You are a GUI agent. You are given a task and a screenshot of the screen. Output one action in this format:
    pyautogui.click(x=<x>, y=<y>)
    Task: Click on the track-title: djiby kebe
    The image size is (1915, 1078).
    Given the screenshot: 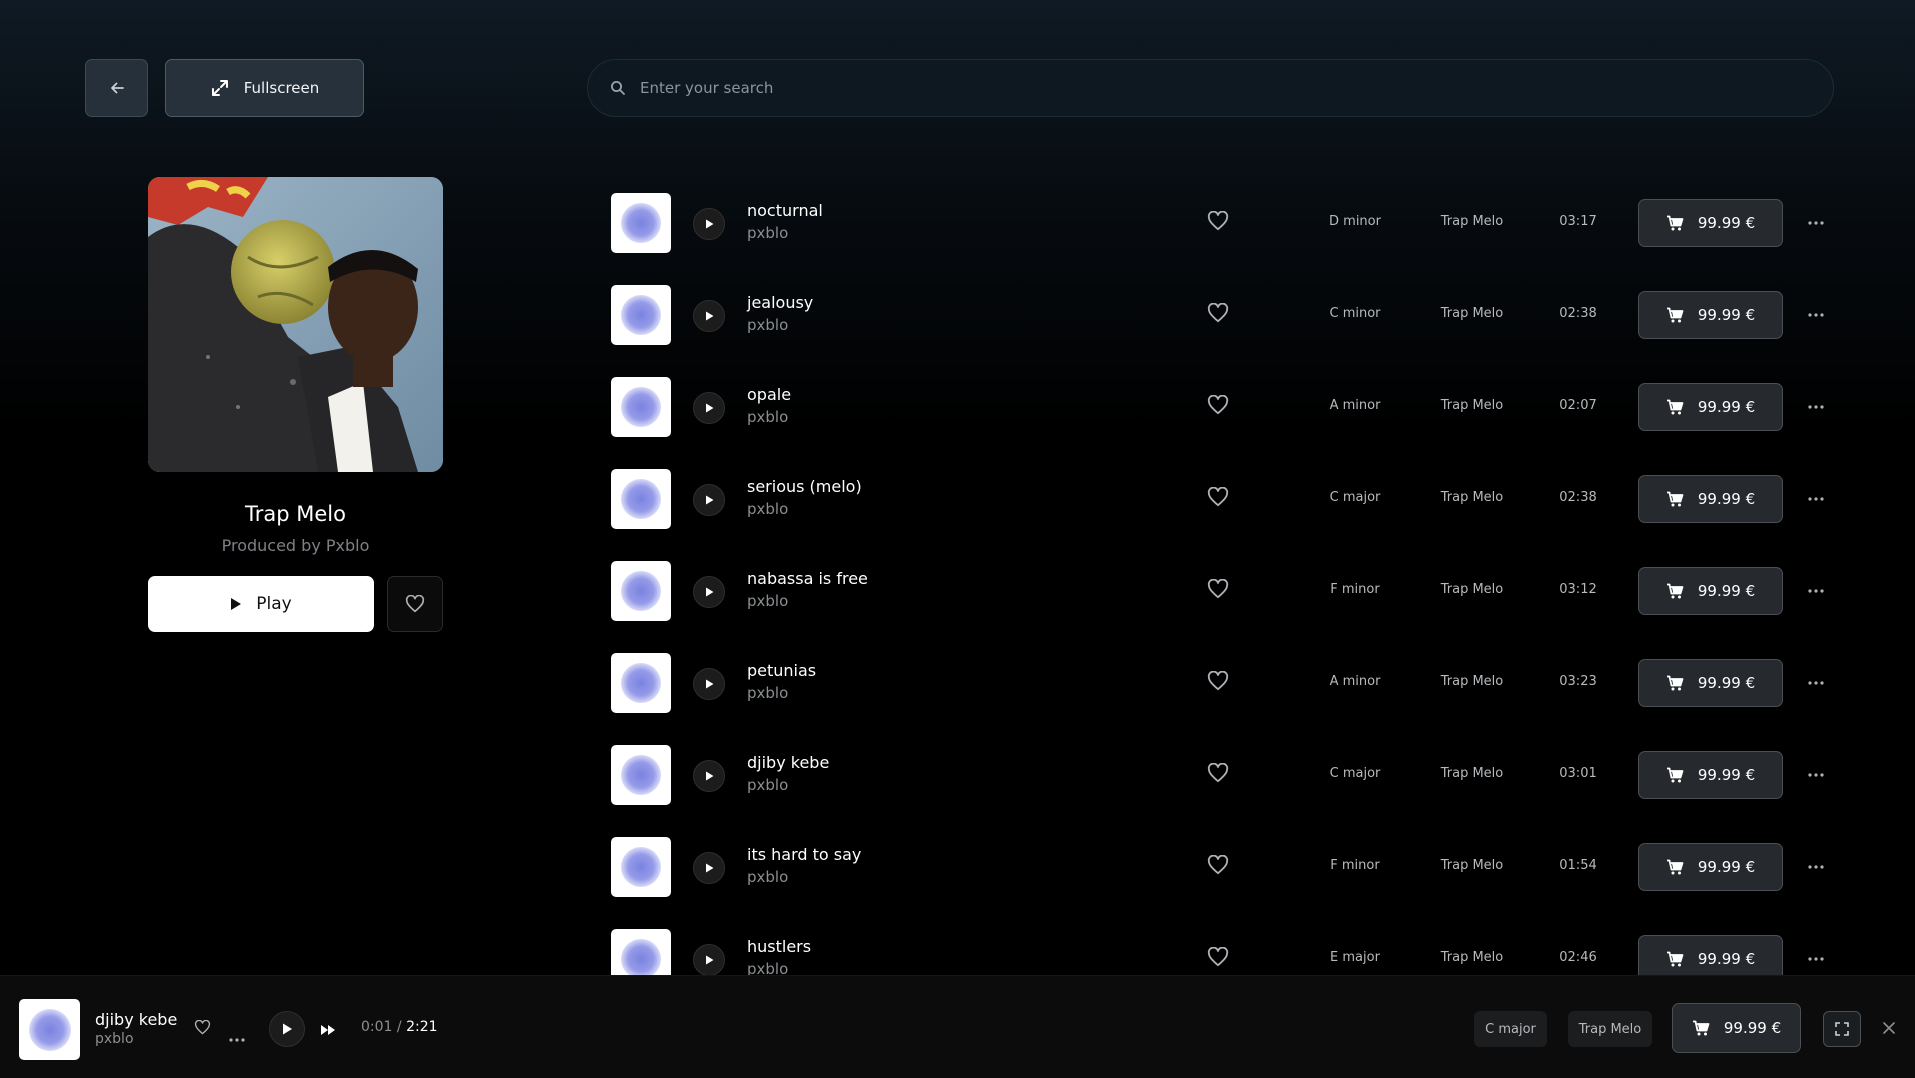 What is the action you would take?
    pyautogui.click(x=788, y=762)
    